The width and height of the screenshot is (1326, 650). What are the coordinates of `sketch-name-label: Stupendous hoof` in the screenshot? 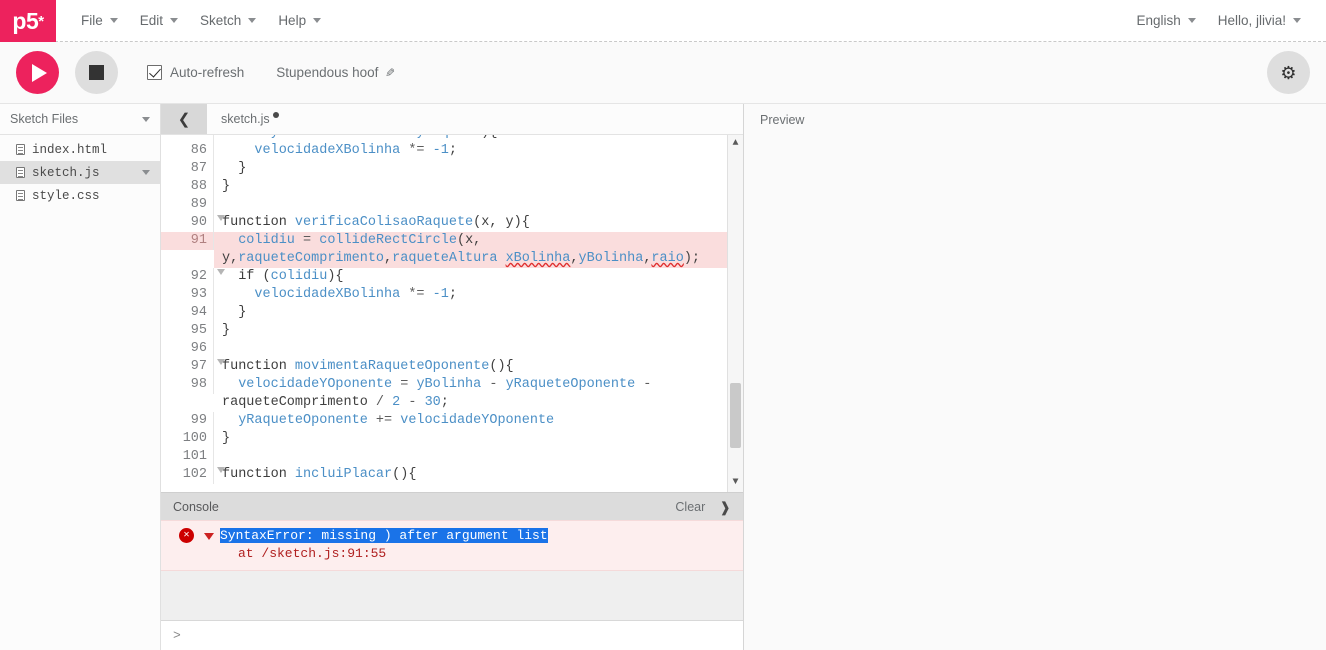 It's located at (327, 72).